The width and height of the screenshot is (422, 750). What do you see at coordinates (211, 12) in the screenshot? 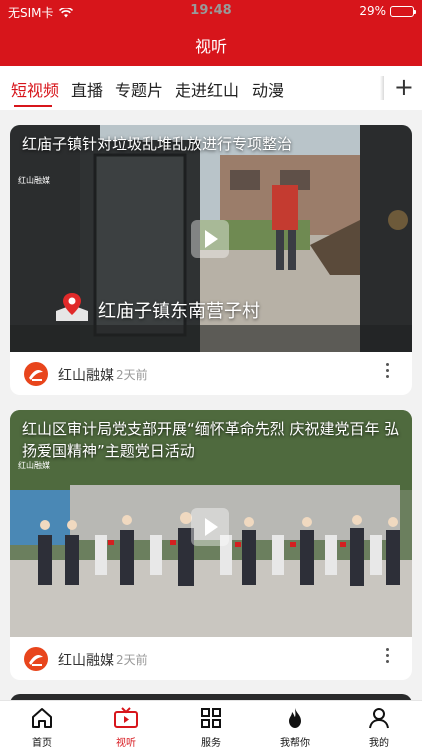
I see `status-bar: 无SIM卡 19:48 29%` at bounding box center [211, 12].